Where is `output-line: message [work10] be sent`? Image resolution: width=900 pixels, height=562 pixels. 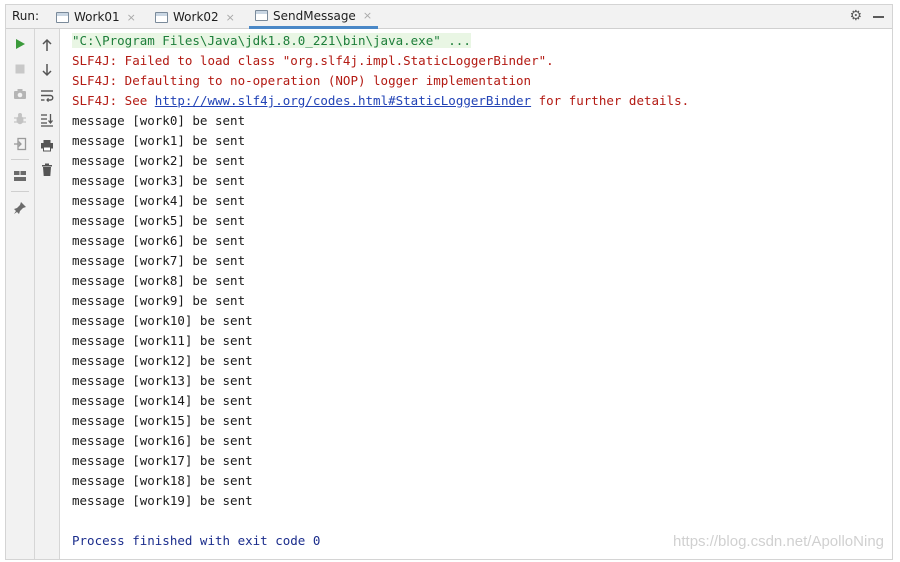 output-line: message [work10] be sent is located at coordinates (162, 320).